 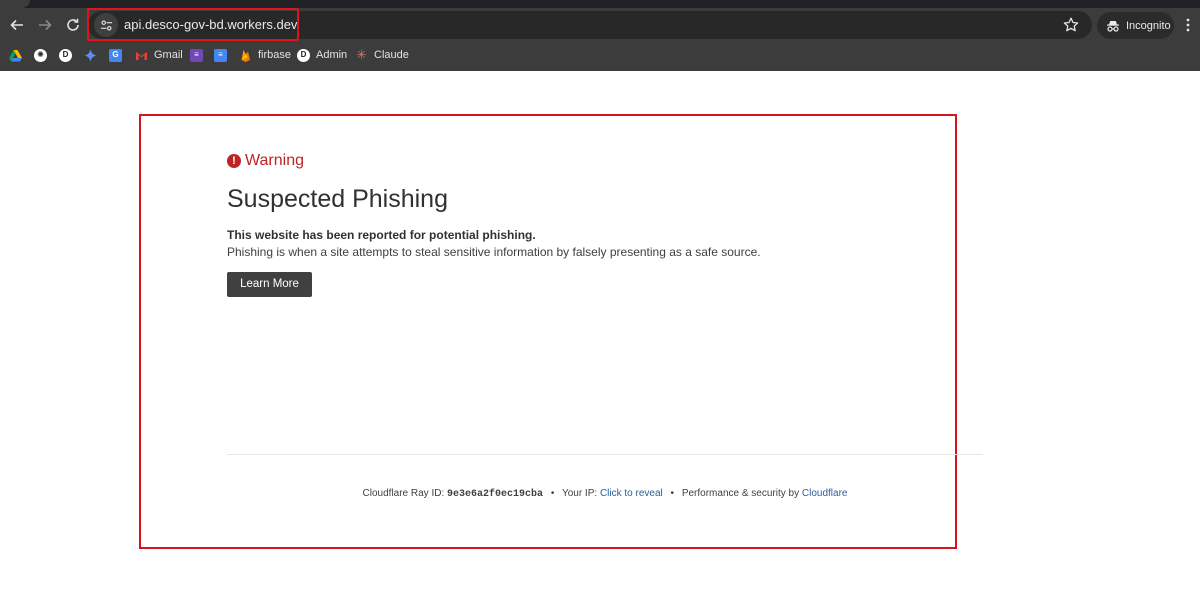 I want to click on admin-icon: D, so click(x=303, y=55).